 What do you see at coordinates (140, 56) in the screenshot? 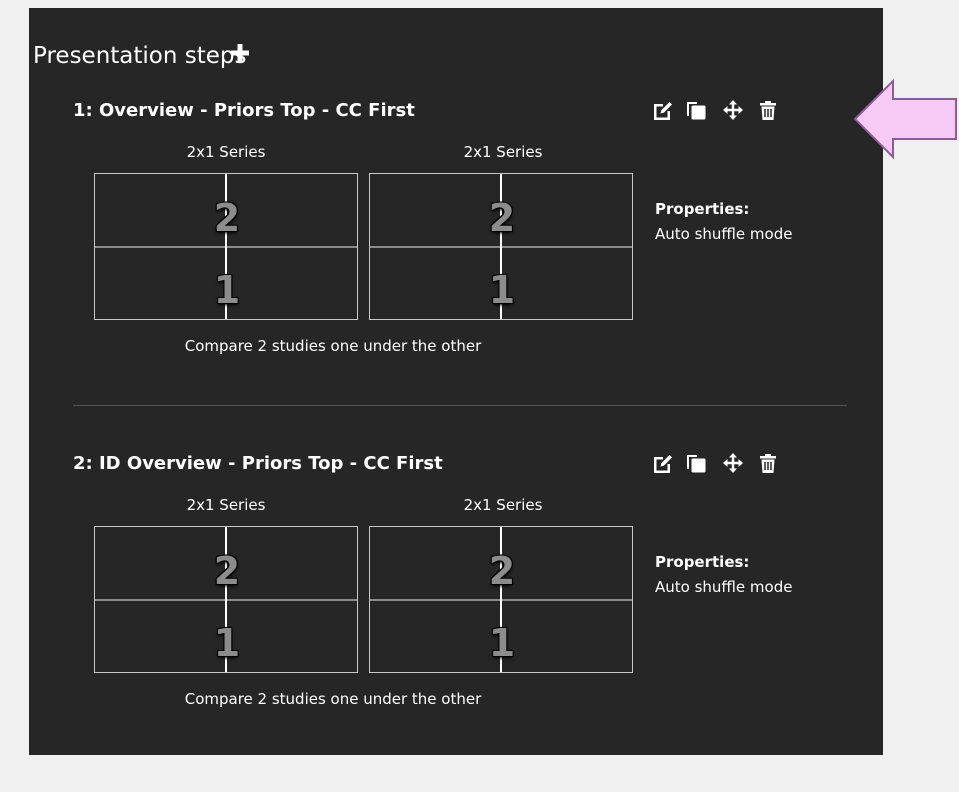
I see `panel-title: Presentation steps` at bounding box center [140, 56].